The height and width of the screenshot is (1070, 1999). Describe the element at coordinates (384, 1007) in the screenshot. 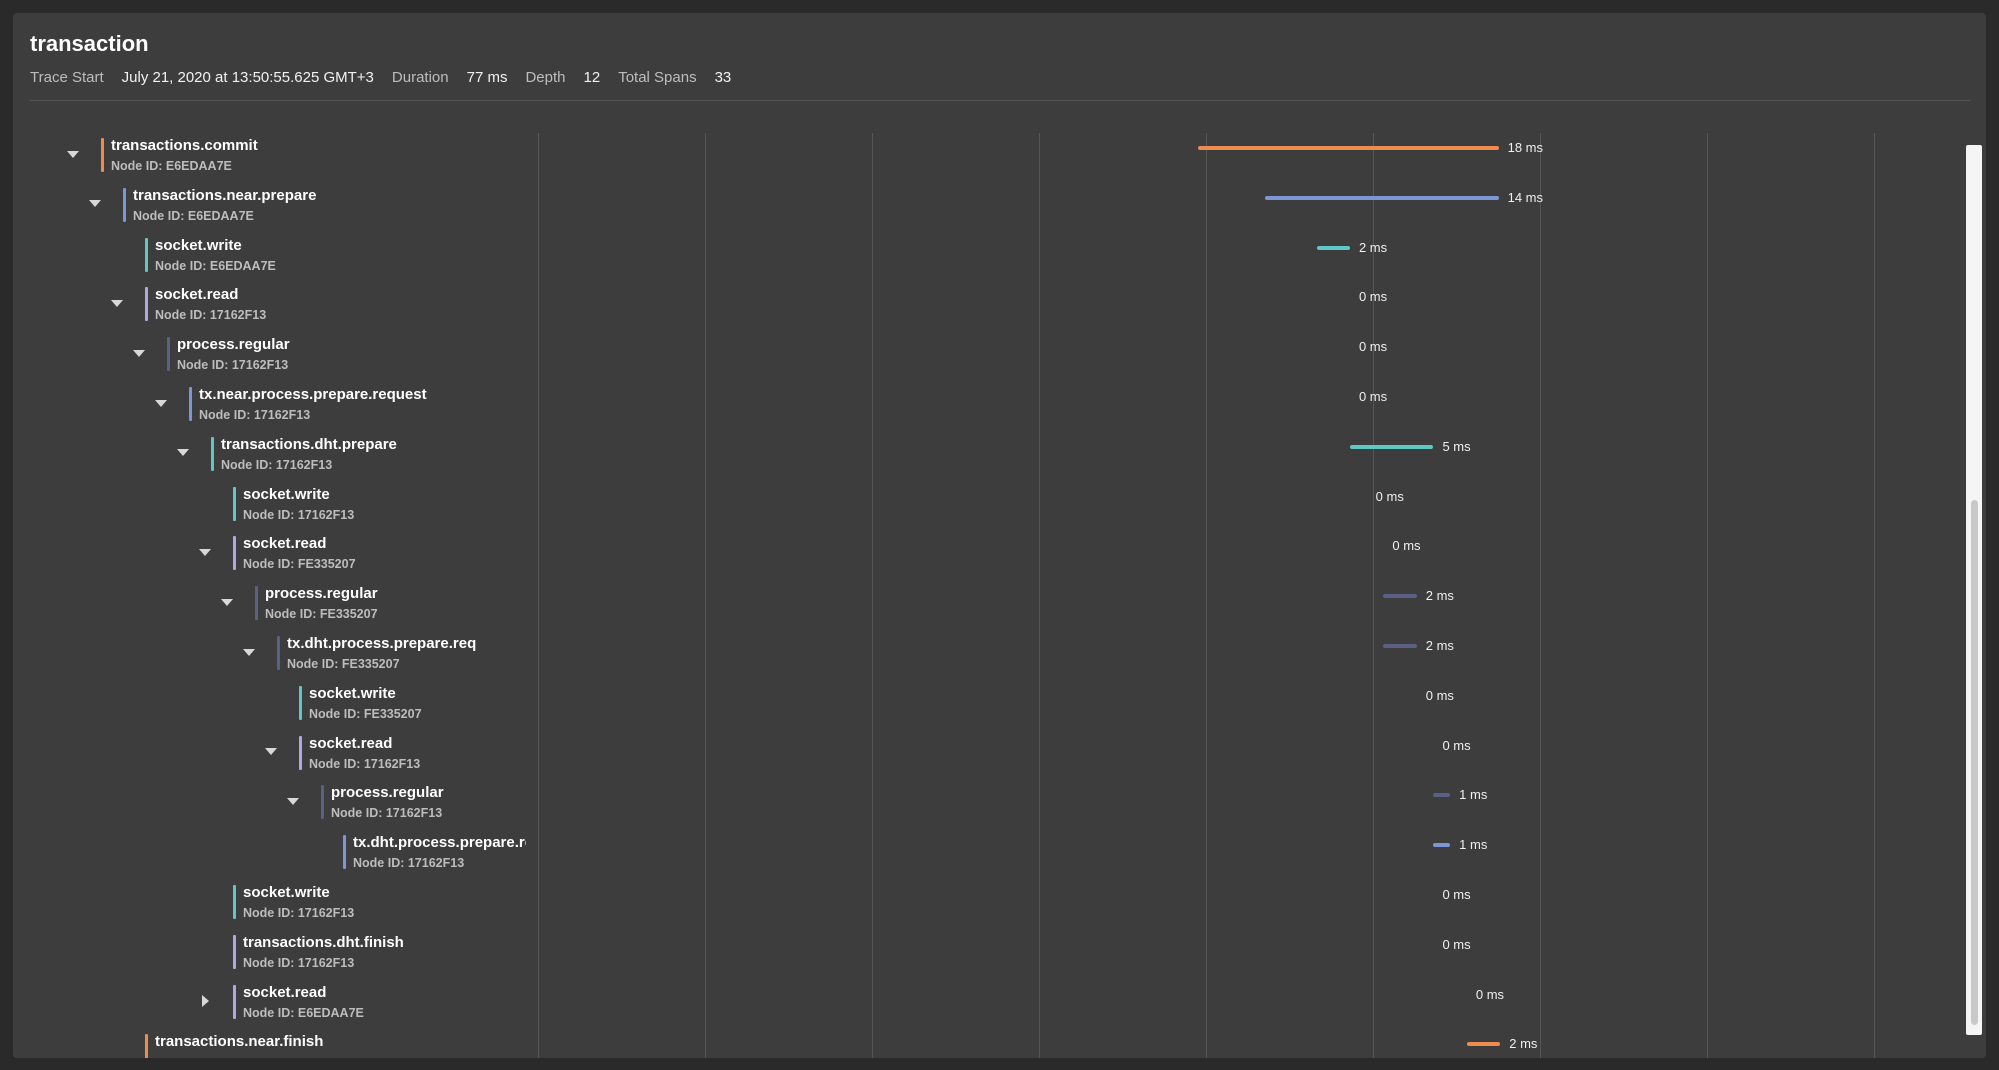

I see `span-label: socket.read Node ID: E6EDAA7E` at that location.